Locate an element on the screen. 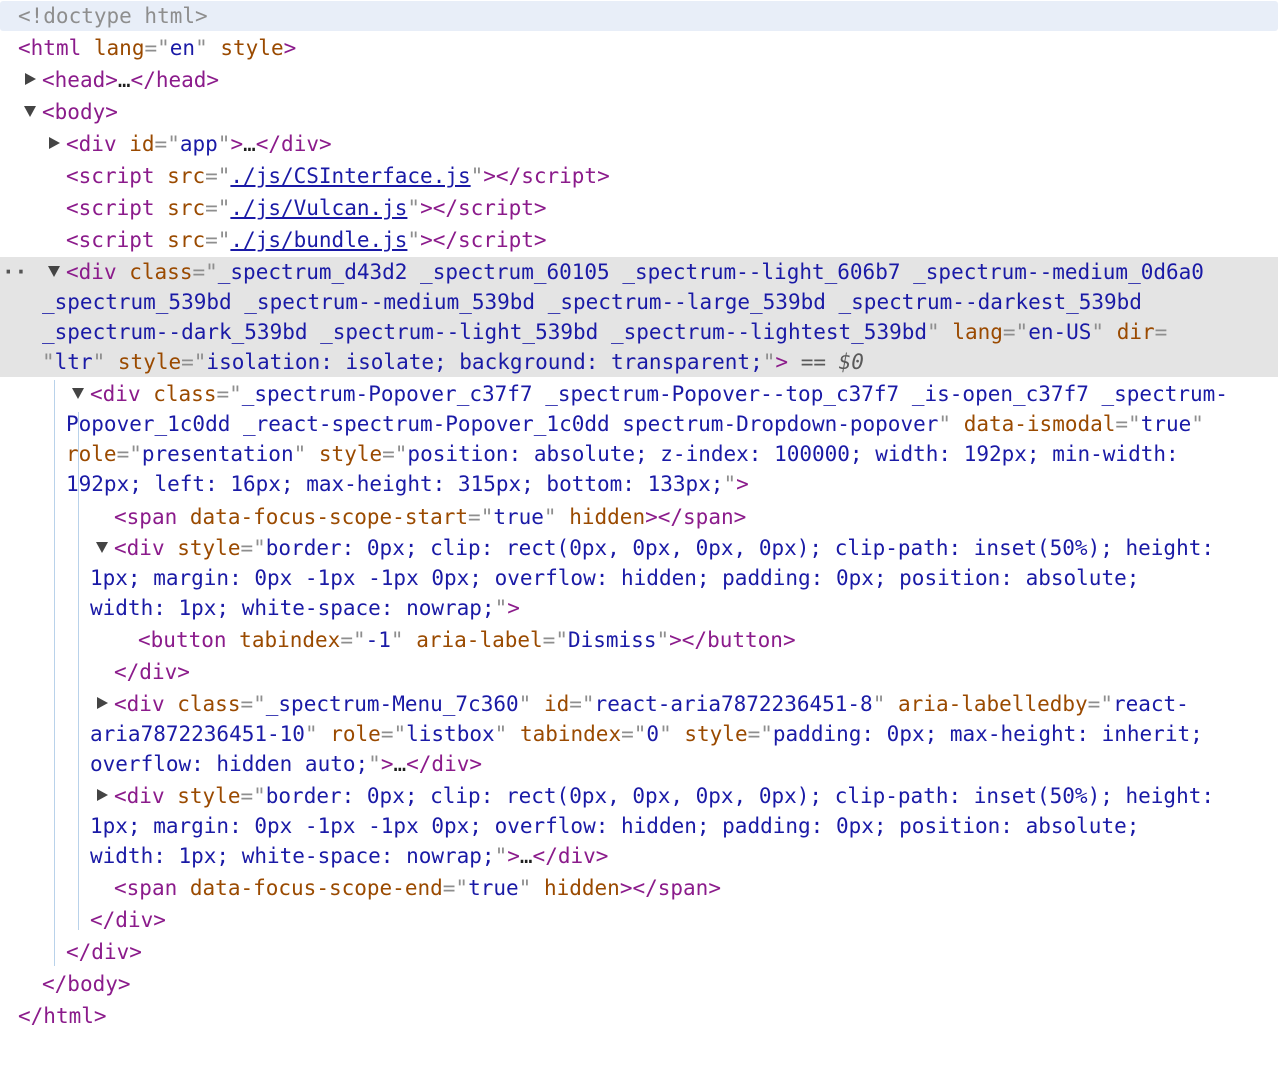  body-row: <body> is located at coordinates (639, 112).